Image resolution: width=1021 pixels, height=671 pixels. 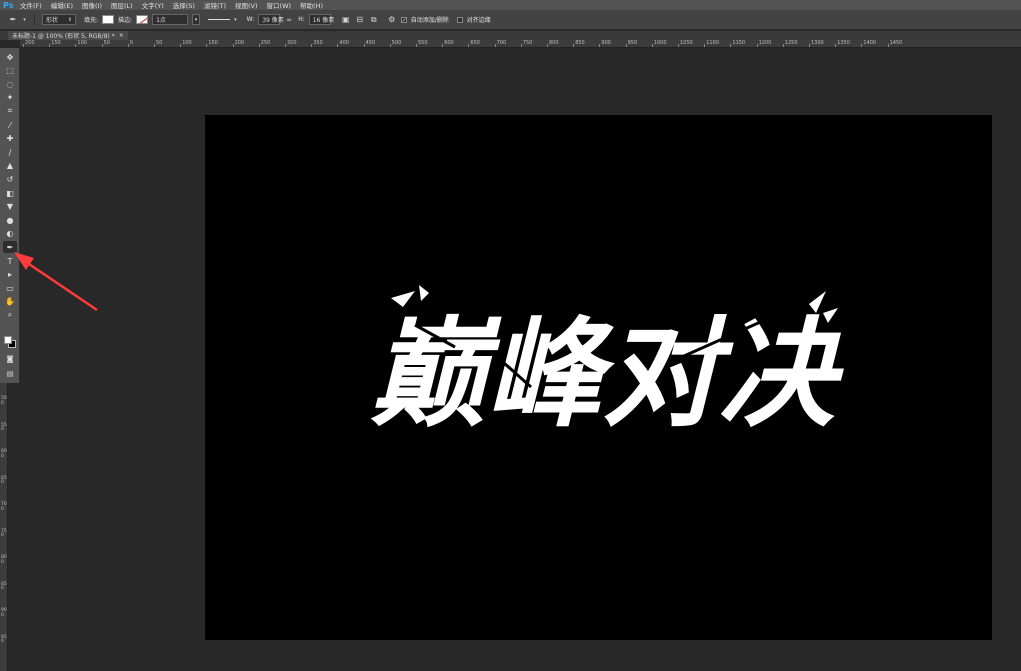 I want to click on blur-tool-icon: ●, so click(x=10, y=220).